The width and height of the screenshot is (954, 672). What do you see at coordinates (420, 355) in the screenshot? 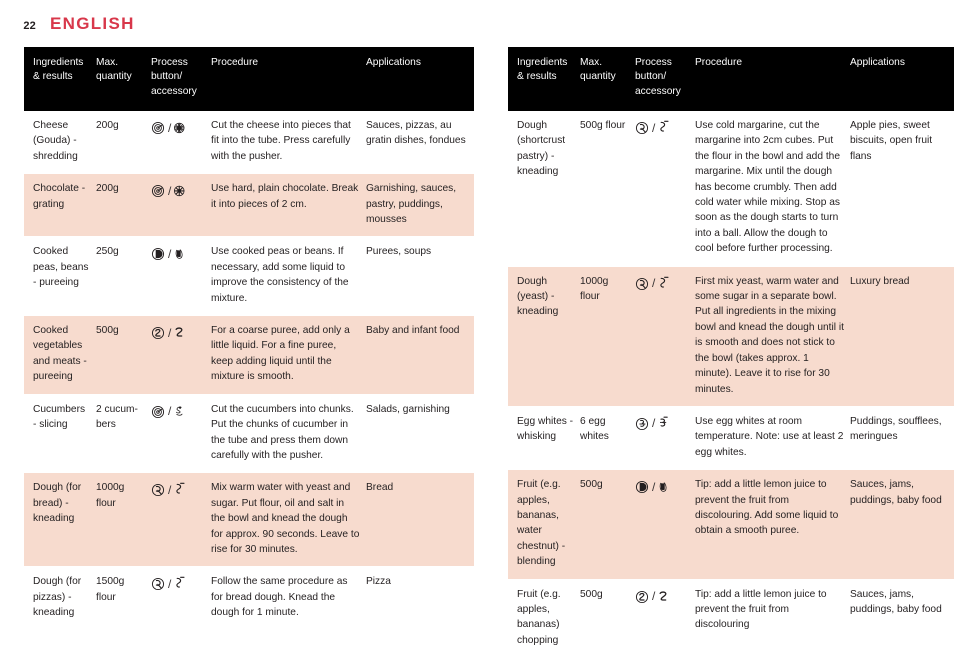
I see `applications-cell: Baby and infant food` at bounding box center [420, 355].